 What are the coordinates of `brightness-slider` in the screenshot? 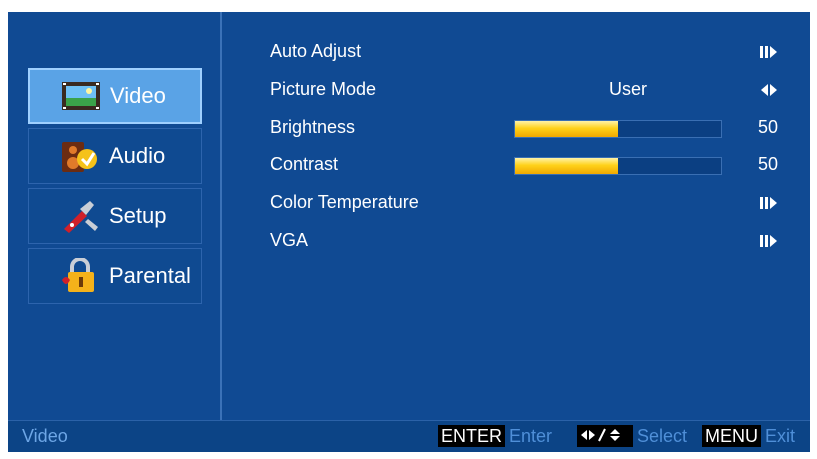 It's located at (618, 129).